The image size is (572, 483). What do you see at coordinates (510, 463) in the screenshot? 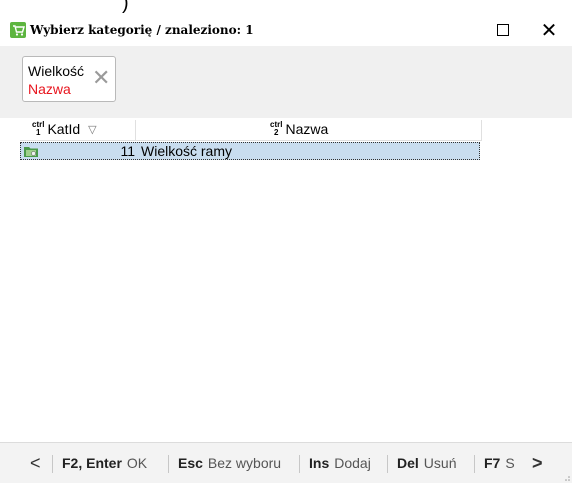
I see `shortcut-label: S` at bounding box center [510, 463].